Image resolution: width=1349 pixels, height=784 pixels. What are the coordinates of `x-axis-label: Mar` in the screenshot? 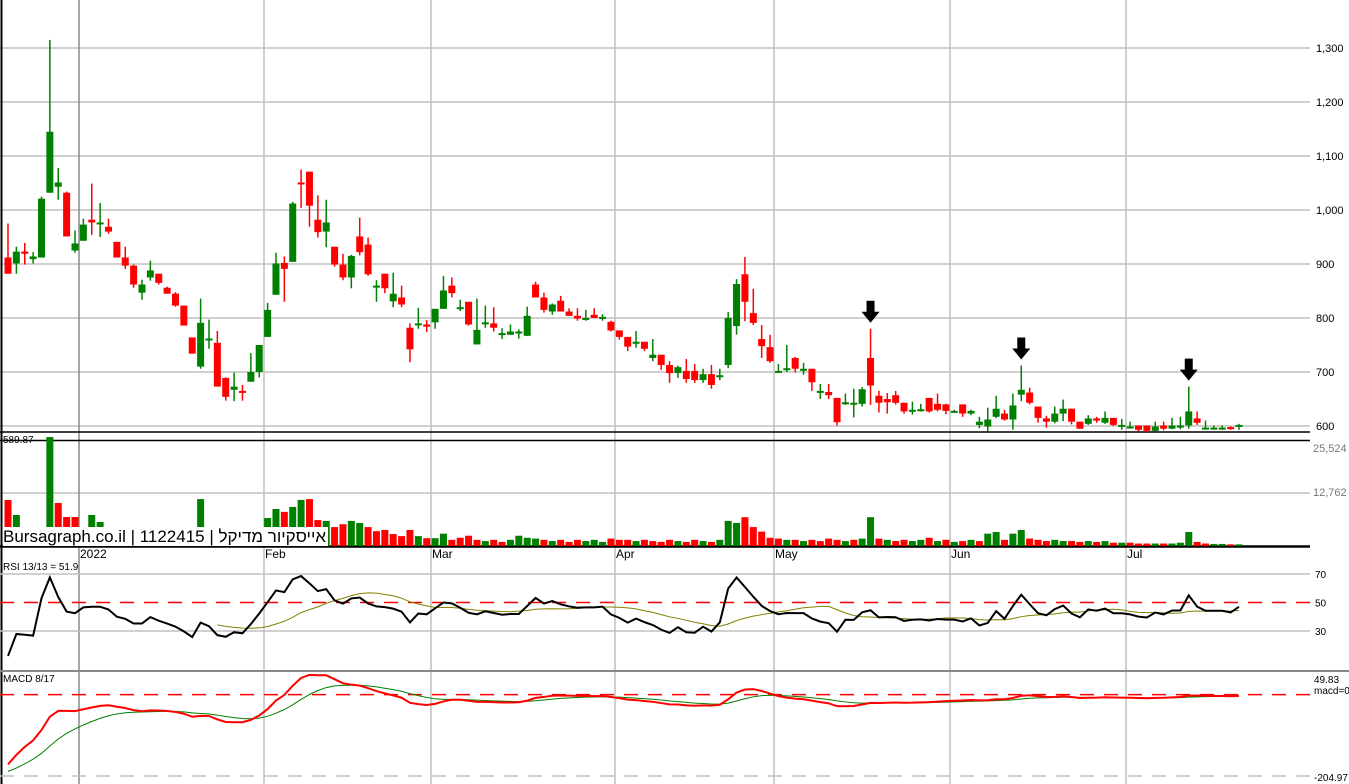 It's located at (442, 554).